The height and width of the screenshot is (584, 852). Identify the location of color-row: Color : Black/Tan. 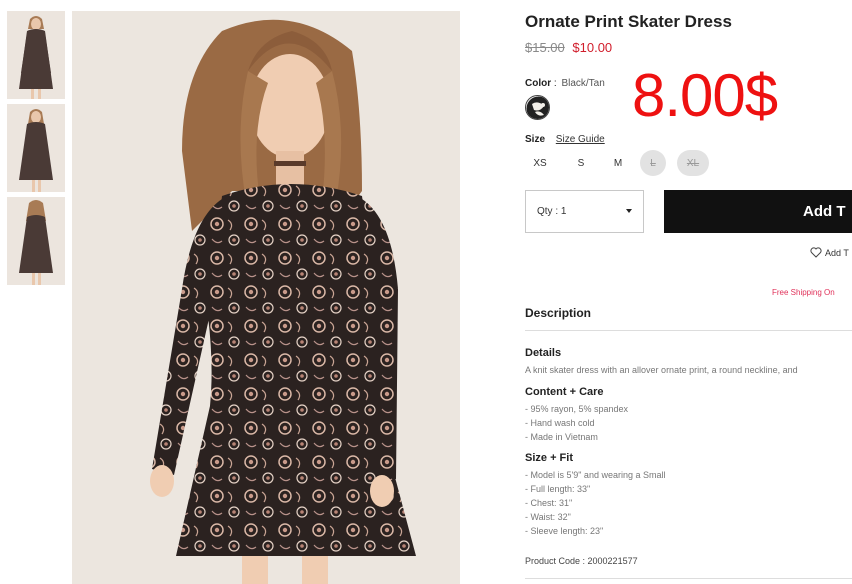
(565, 83).